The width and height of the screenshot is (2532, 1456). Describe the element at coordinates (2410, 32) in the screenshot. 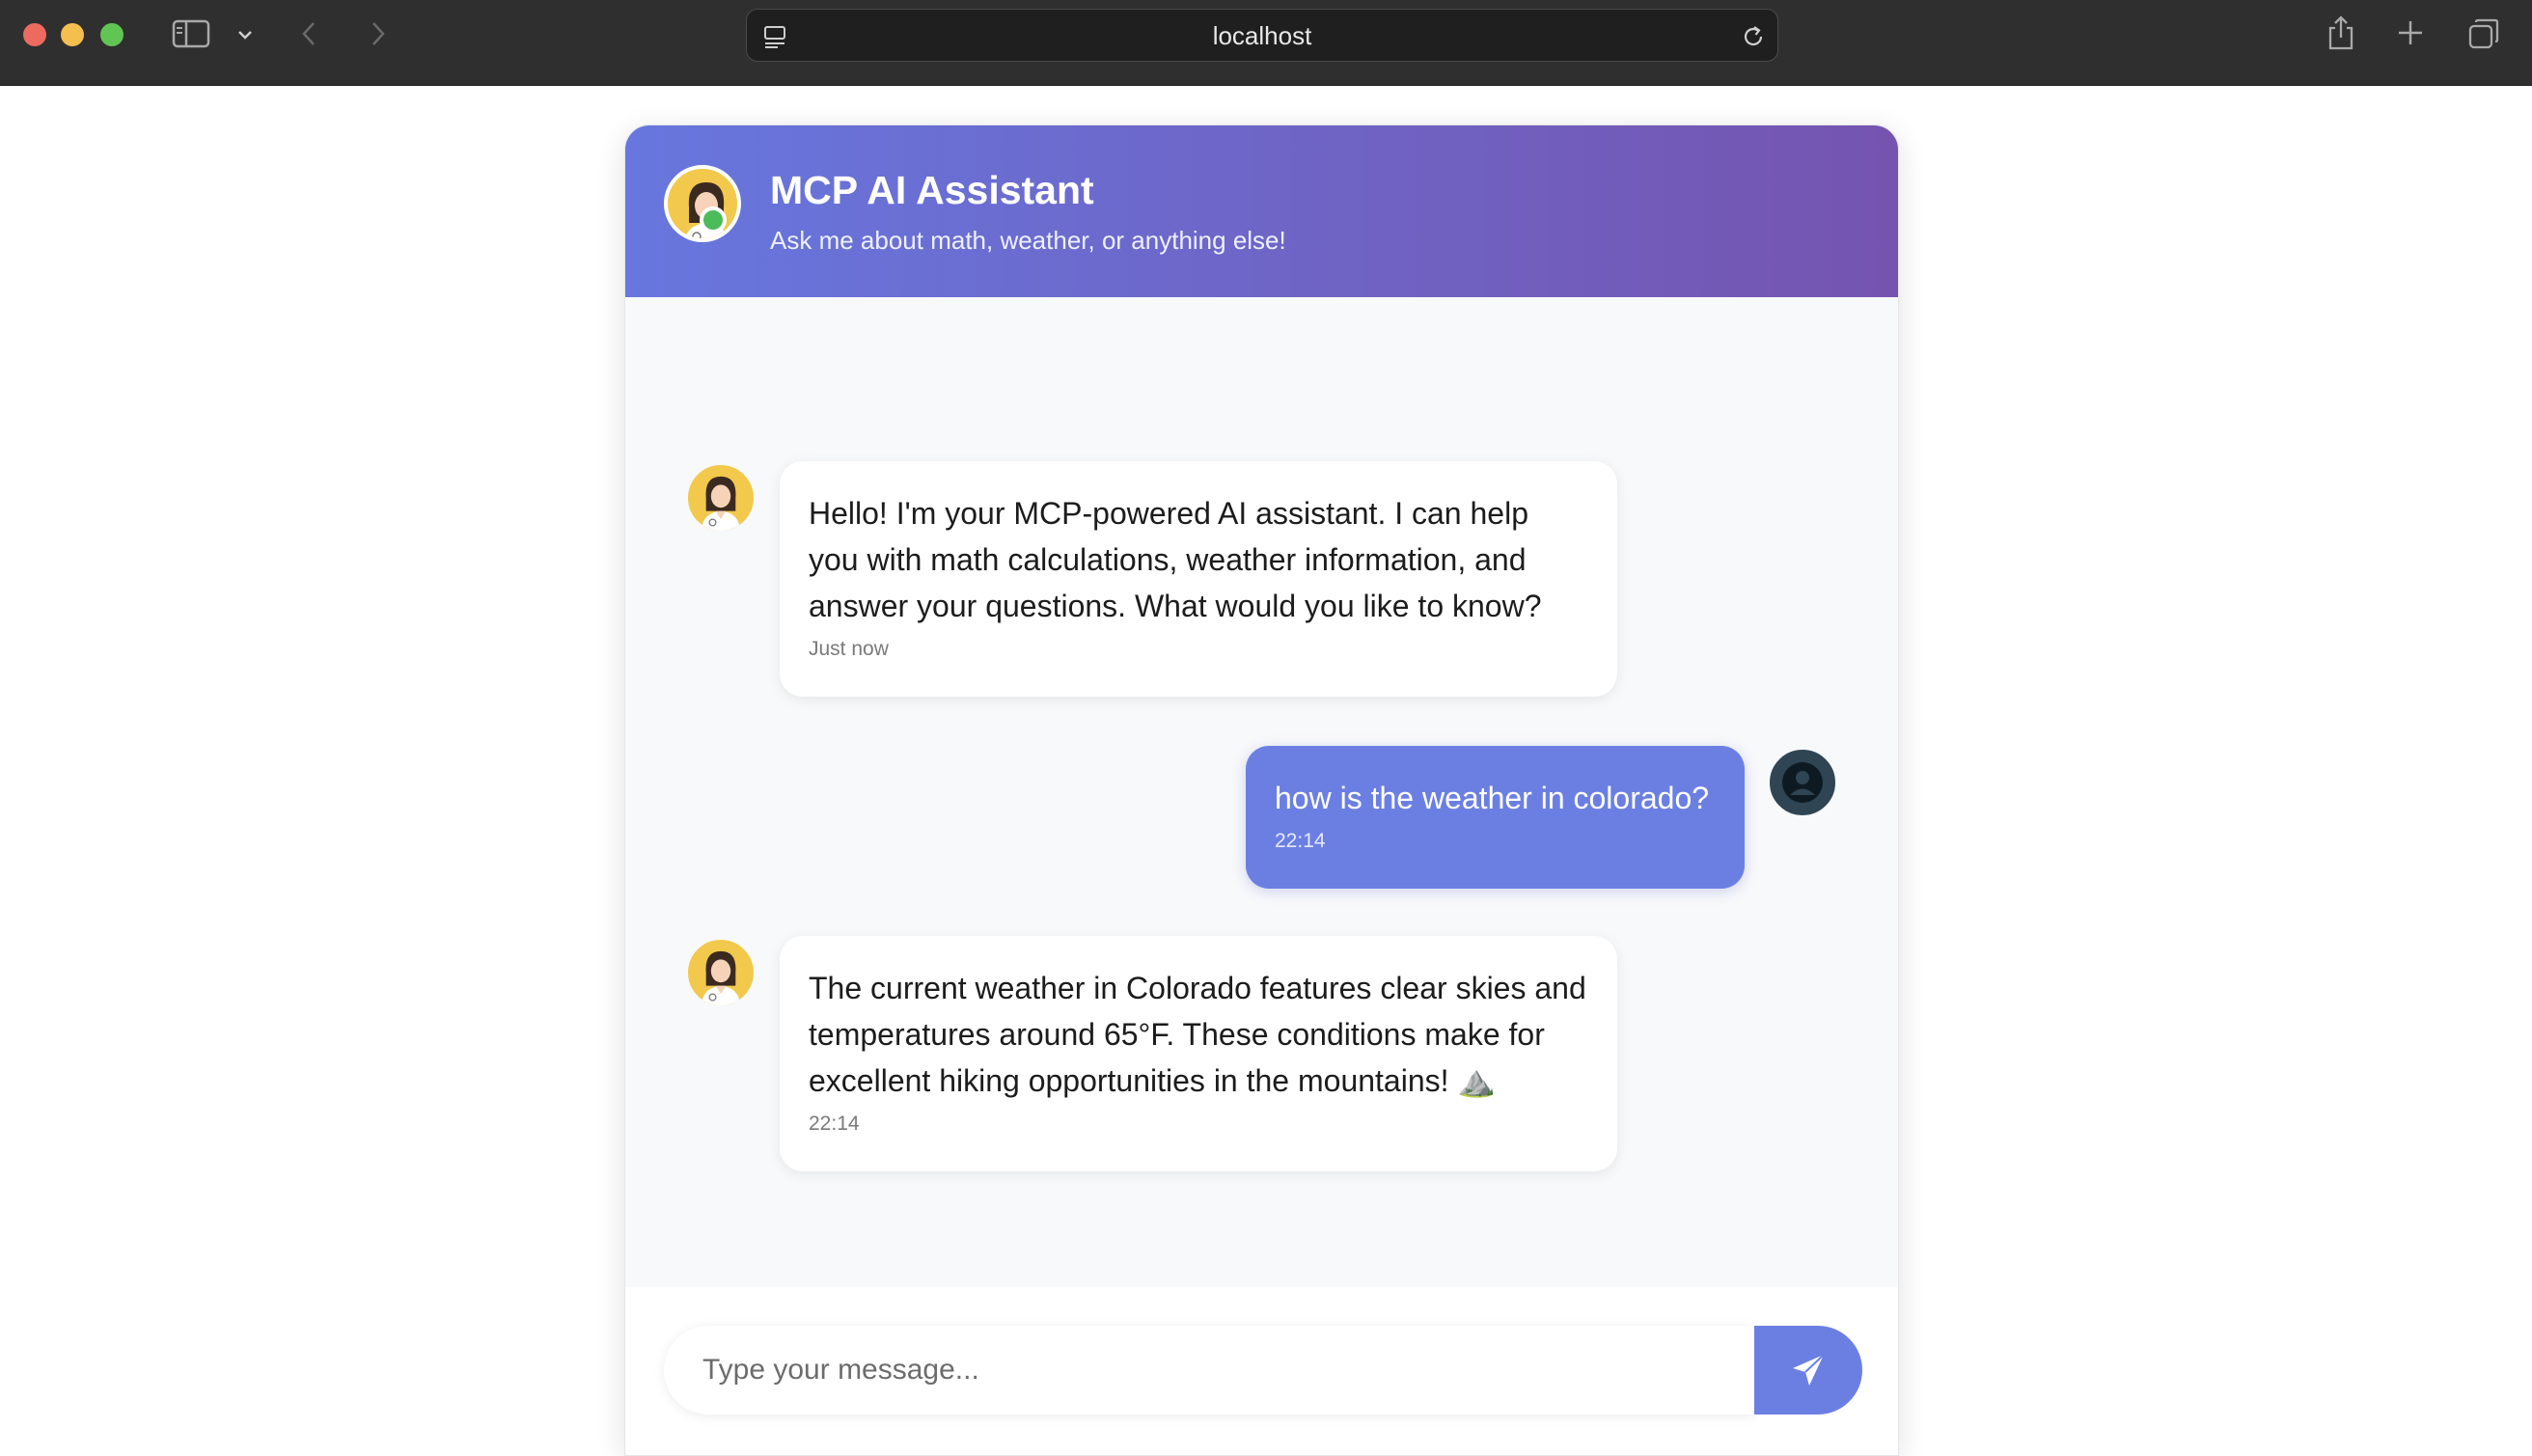

I see `new-tab-icon` at that location.